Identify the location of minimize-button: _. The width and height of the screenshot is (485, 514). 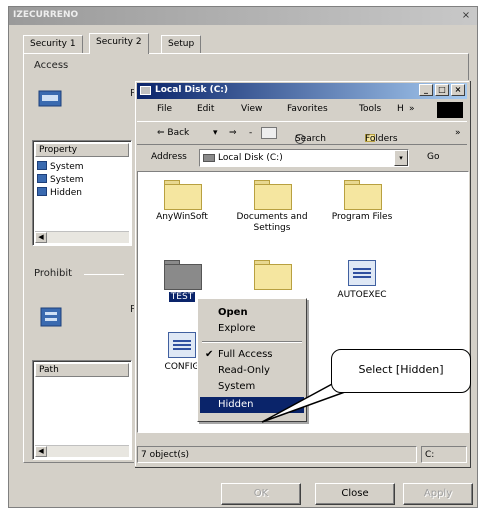
(426, 90).